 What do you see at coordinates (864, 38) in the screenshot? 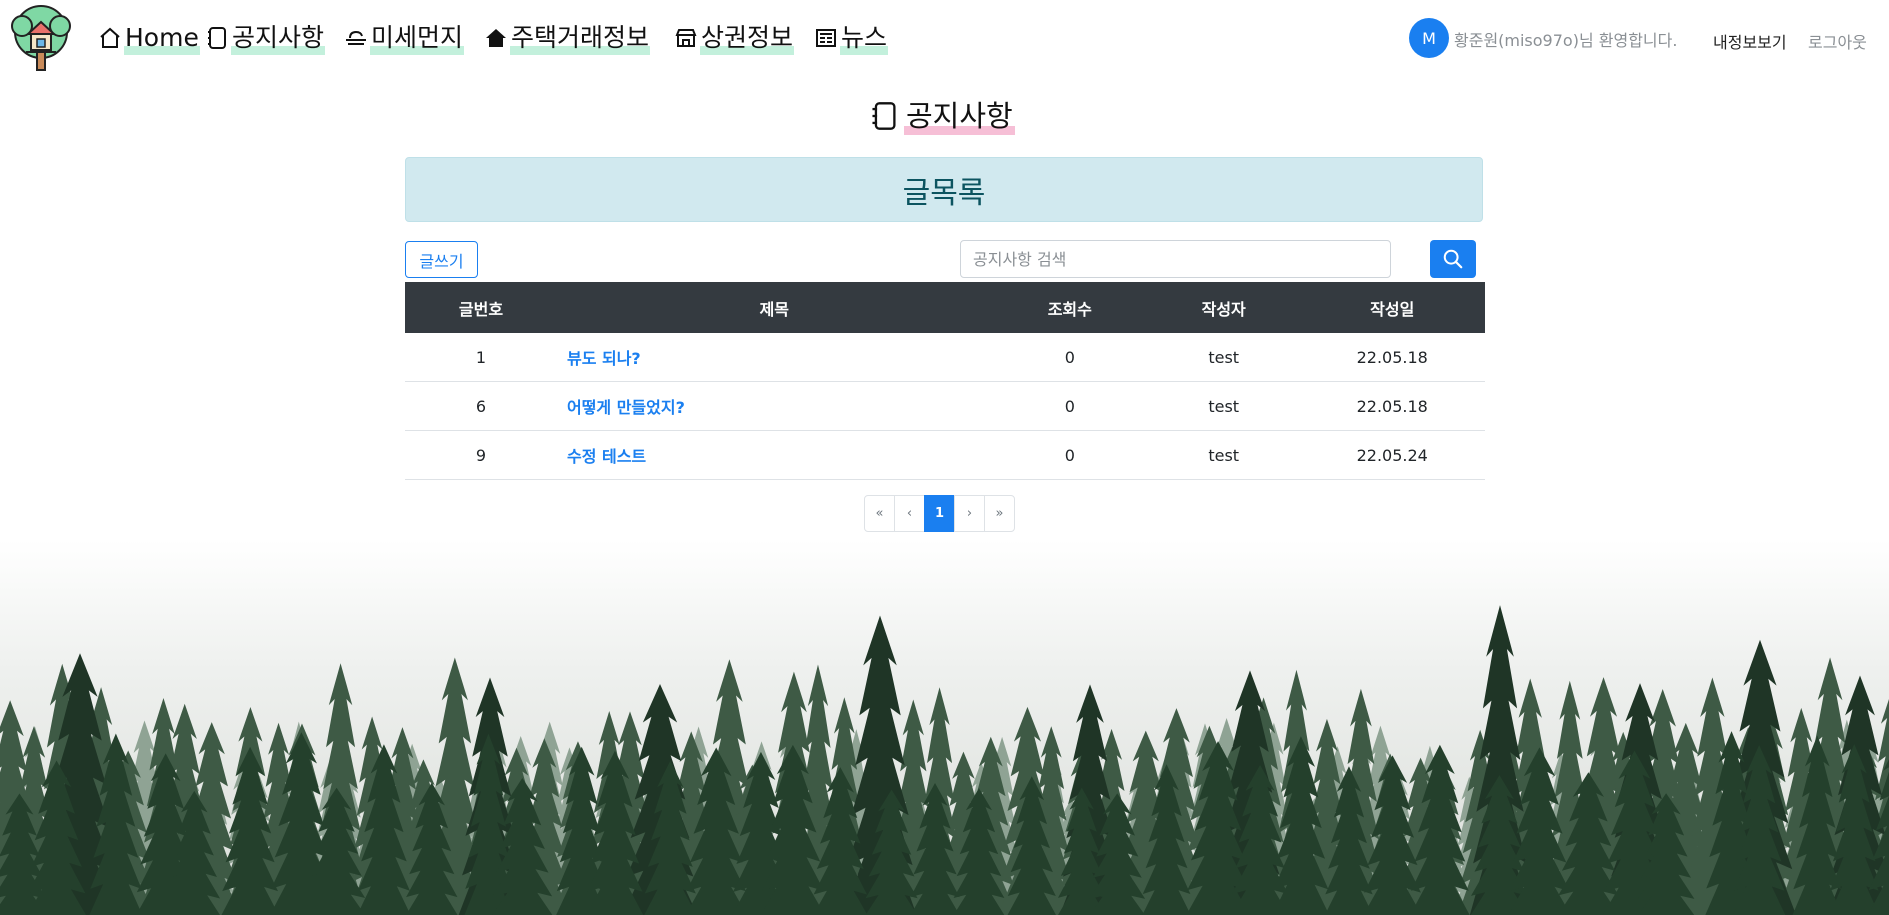
I see `nav-news-label: 뉴스` at bounding box center [864, 38].